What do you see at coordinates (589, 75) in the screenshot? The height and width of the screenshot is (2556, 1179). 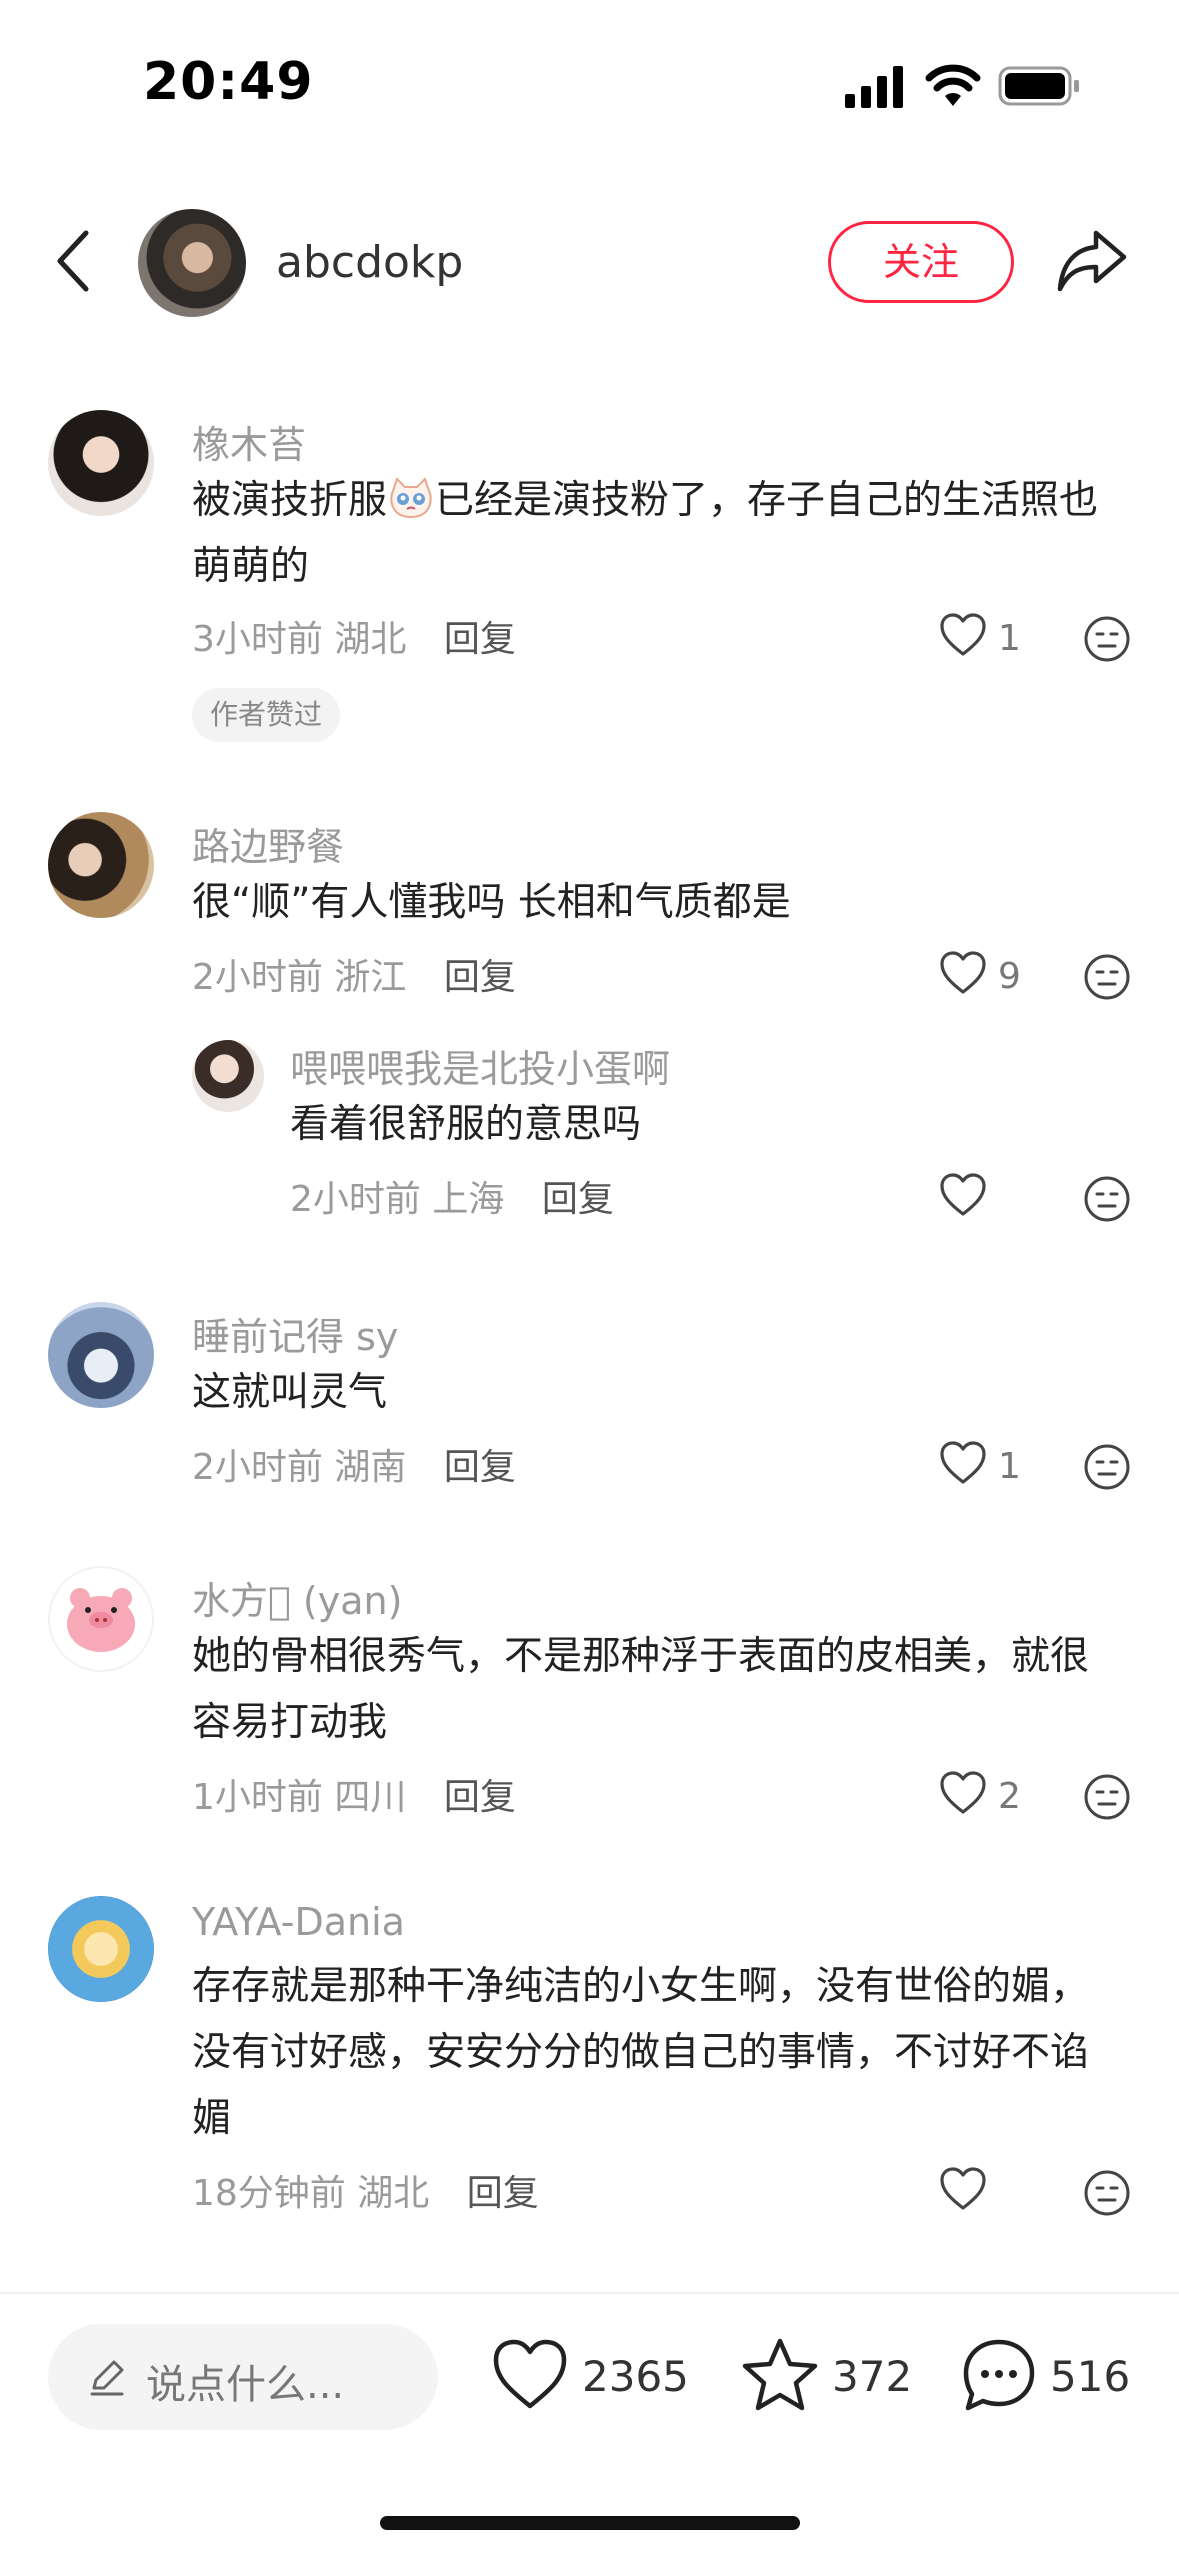 I see `status-bar: 20:49` at bounding box center [589, 75].